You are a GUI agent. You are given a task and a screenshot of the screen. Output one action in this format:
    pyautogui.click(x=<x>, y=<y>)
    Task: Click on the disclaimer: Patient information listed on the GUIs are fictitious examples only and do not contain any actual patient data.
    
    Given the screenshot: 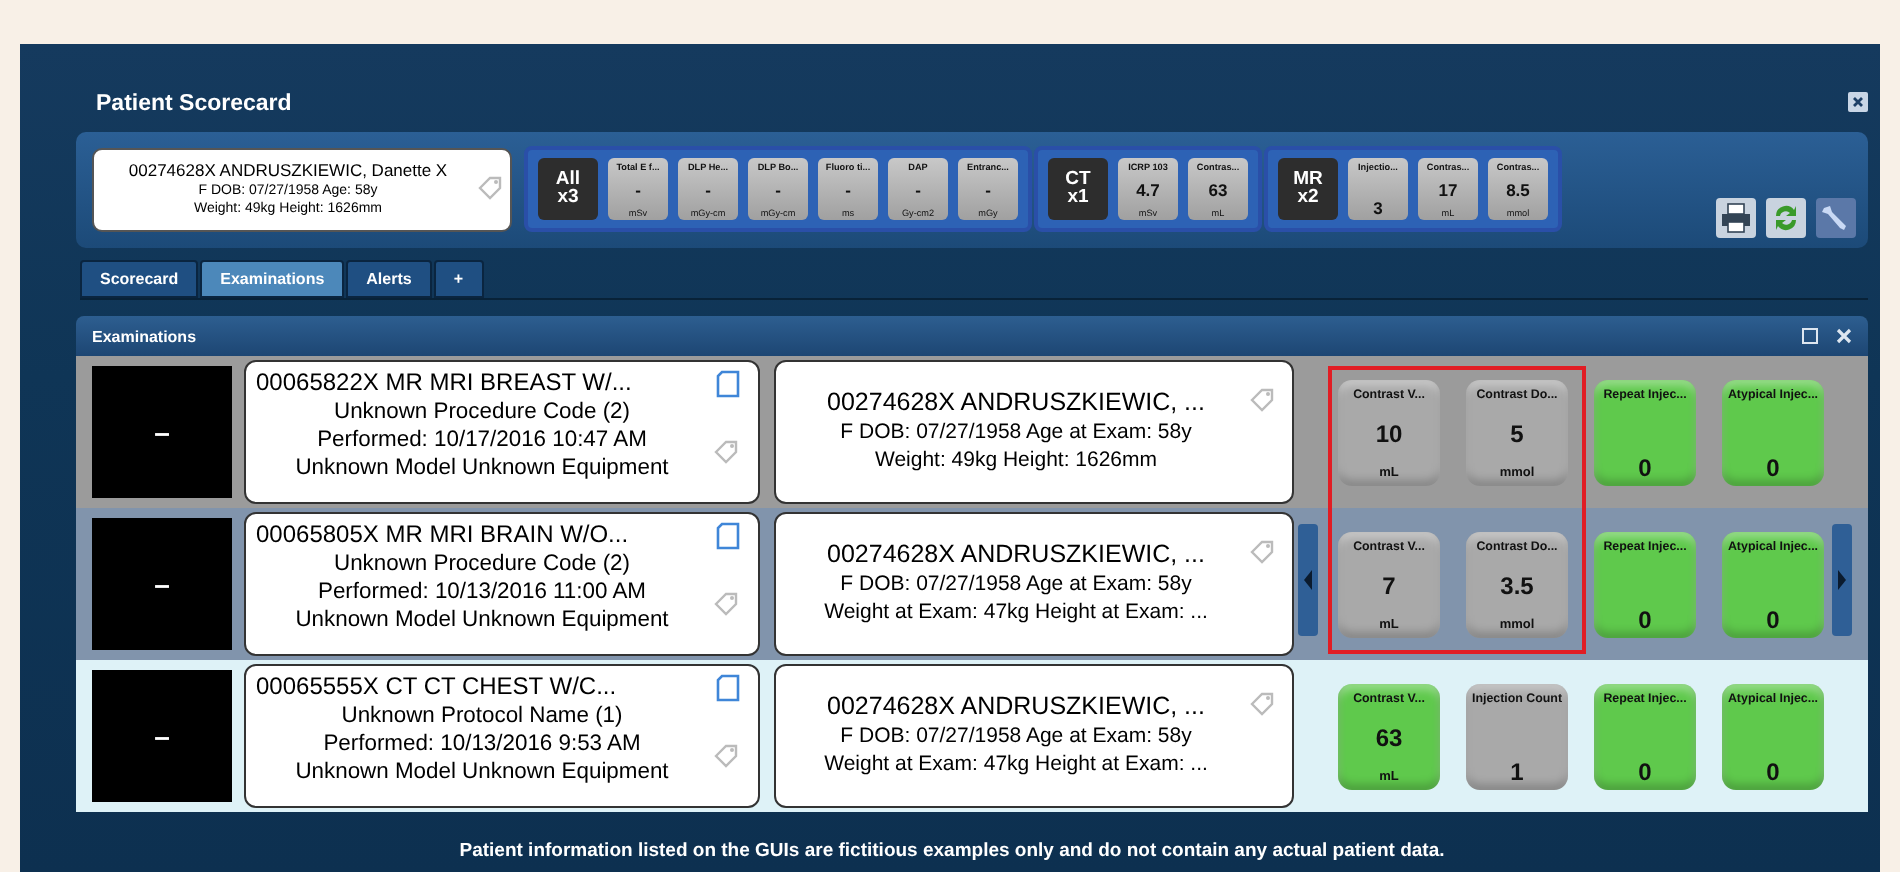 What is the action you would take?
    pyautogui.click(x=952, y=851)
    